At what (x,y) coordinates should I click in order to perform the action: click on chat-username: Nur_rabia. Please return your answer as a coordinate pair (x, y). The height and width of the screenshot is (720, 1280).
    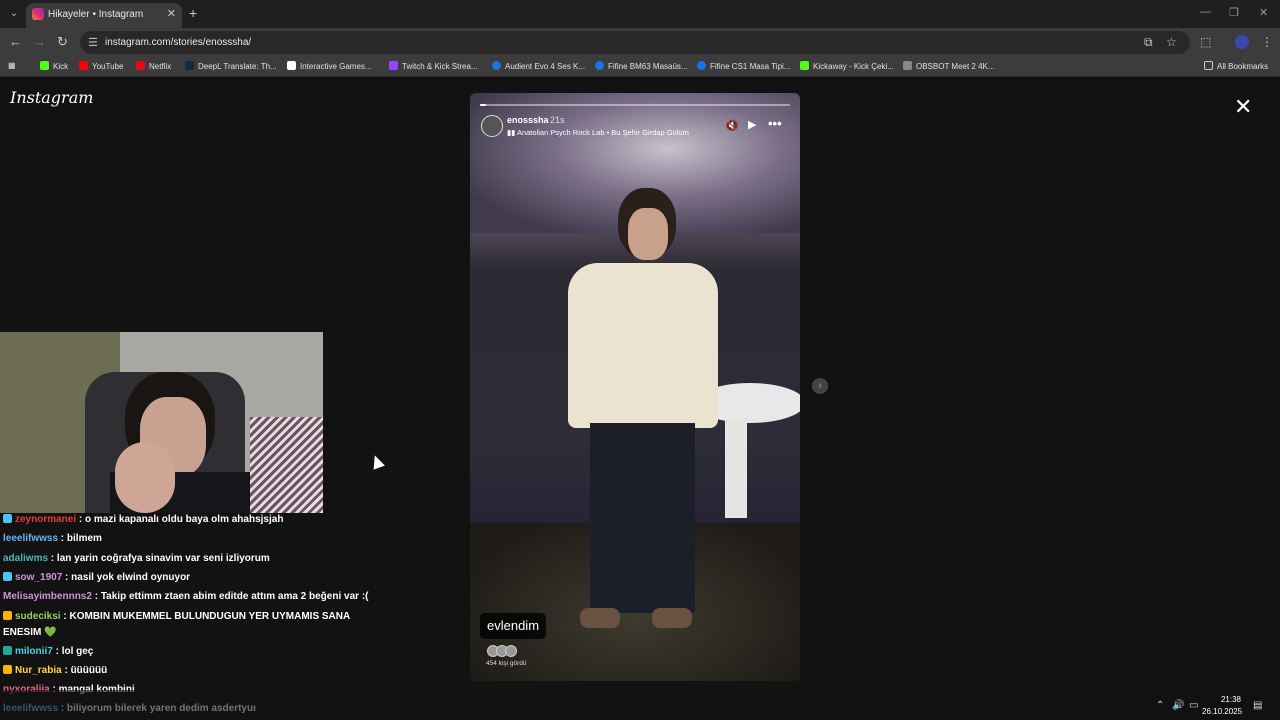
    Looking at the image, I should click on (38, 670).